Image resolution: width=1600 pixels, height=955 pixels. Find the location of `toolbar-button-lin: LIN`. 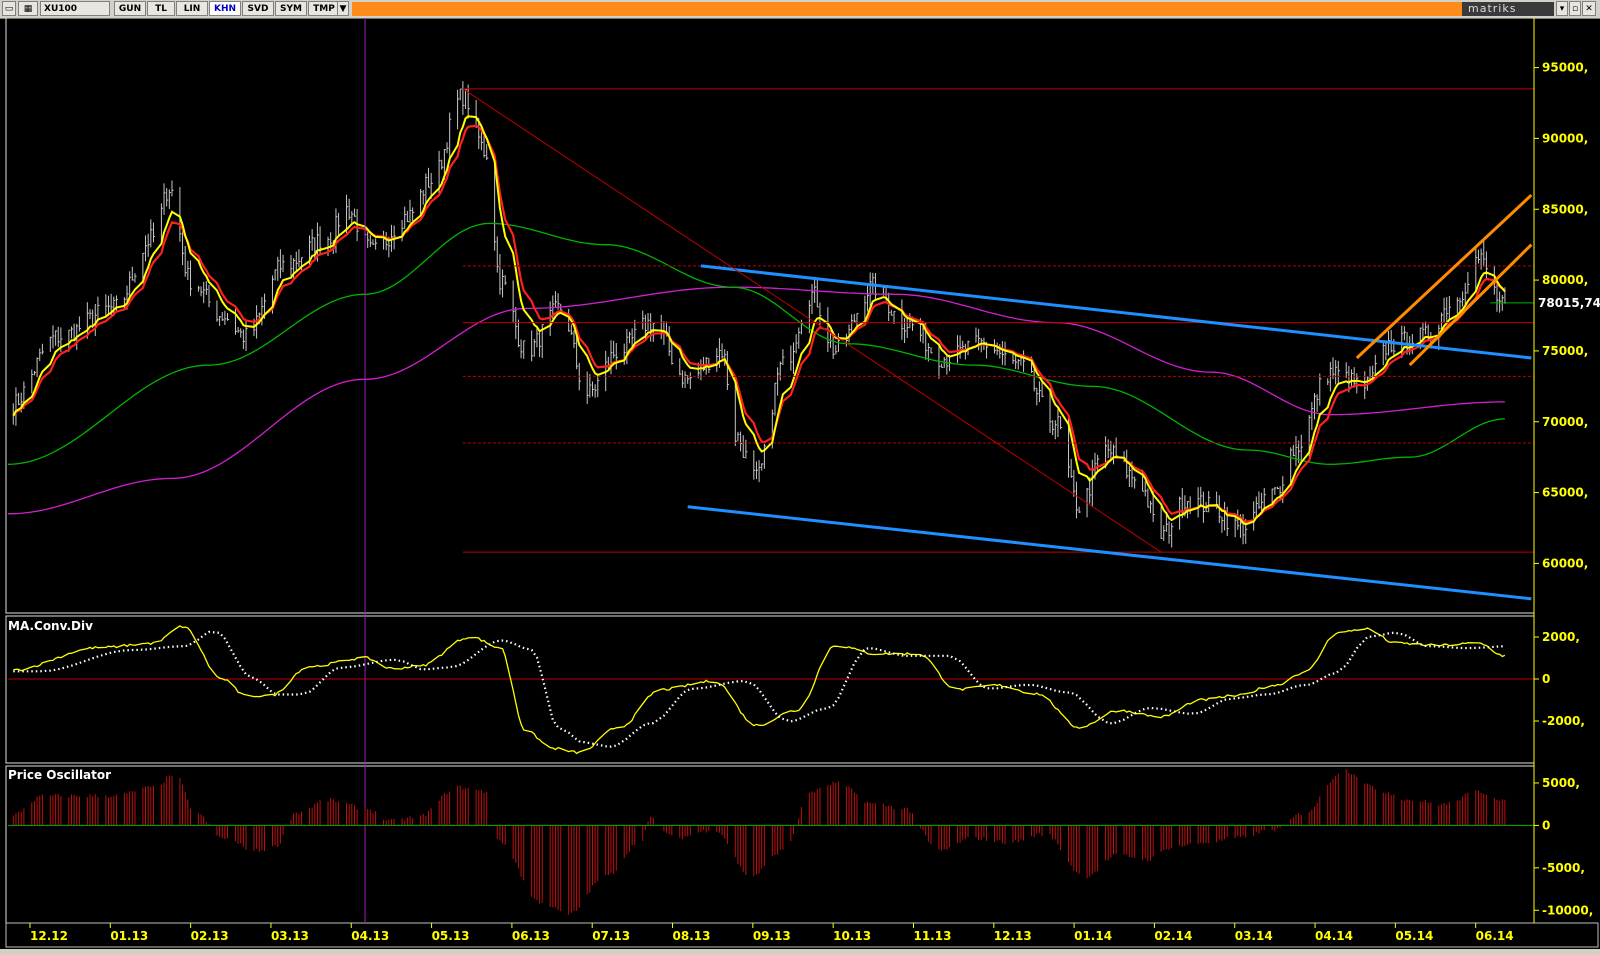

toolbar-button-lin: LIN is located at coordinates (192, 8).